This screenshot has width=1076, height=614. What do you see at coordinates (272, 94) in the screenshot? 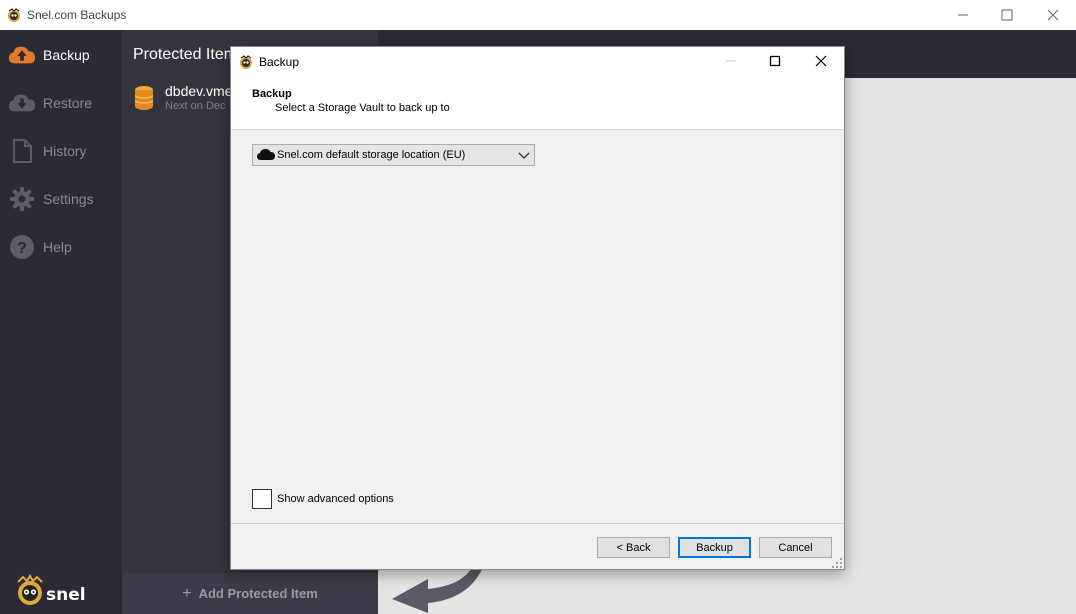
I see `dialog-header-title: Backup` at bounding box center [272, 94].